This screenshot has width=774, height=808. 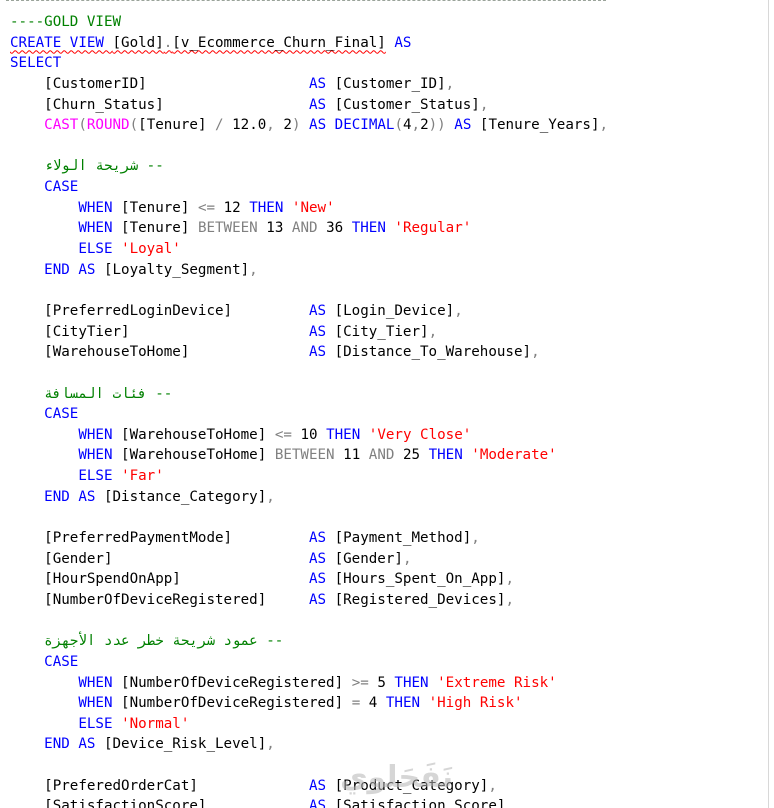 What do you see at coordinates (424, 125) in the screenshot?
I see `text-token: 2` at bounding box center [424, 125].